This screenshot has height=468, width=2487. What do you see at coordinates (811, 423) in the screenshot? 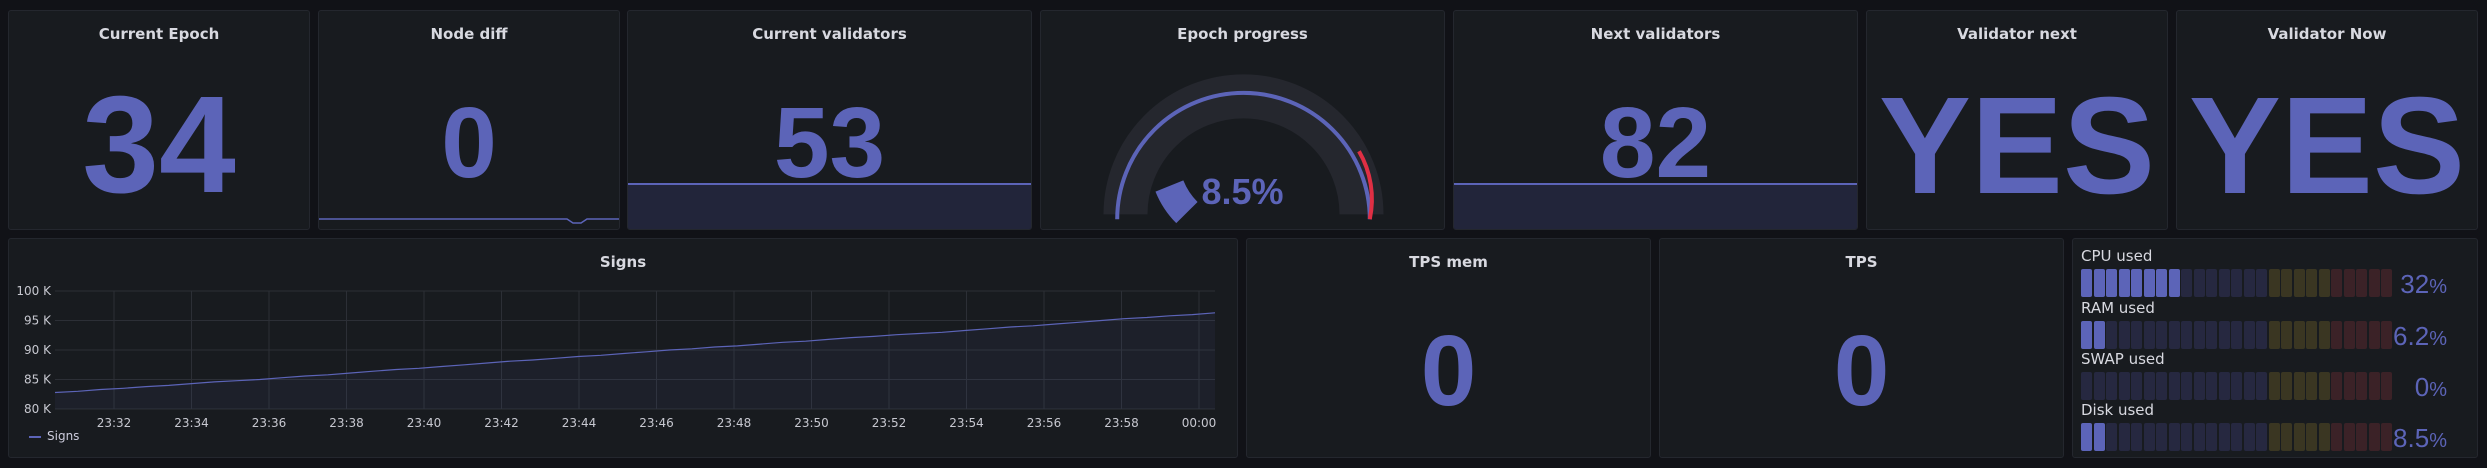
I see `x-tick-label: 23:50` at bounding box center [811, 423].